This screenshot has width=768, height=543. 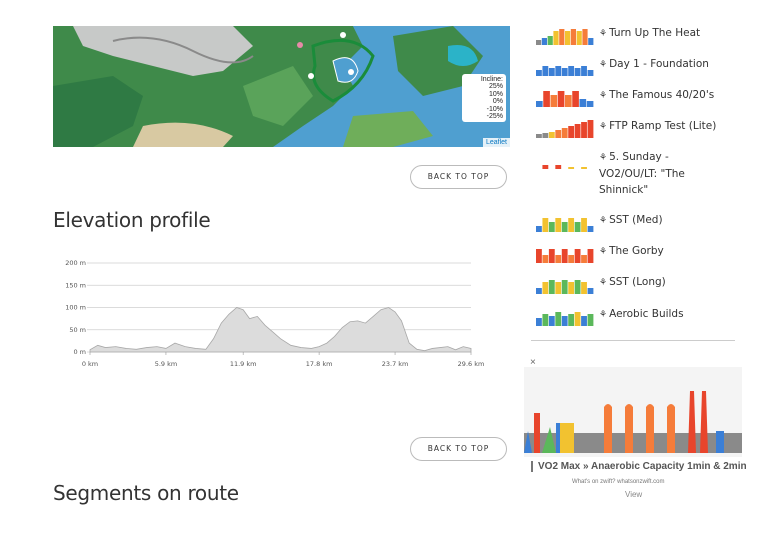 What do you see at coordinates (664, 314) in the screenshot?
I see `workout-title: ⚘ Aerobic Builds` at bounding box center [664, 314].